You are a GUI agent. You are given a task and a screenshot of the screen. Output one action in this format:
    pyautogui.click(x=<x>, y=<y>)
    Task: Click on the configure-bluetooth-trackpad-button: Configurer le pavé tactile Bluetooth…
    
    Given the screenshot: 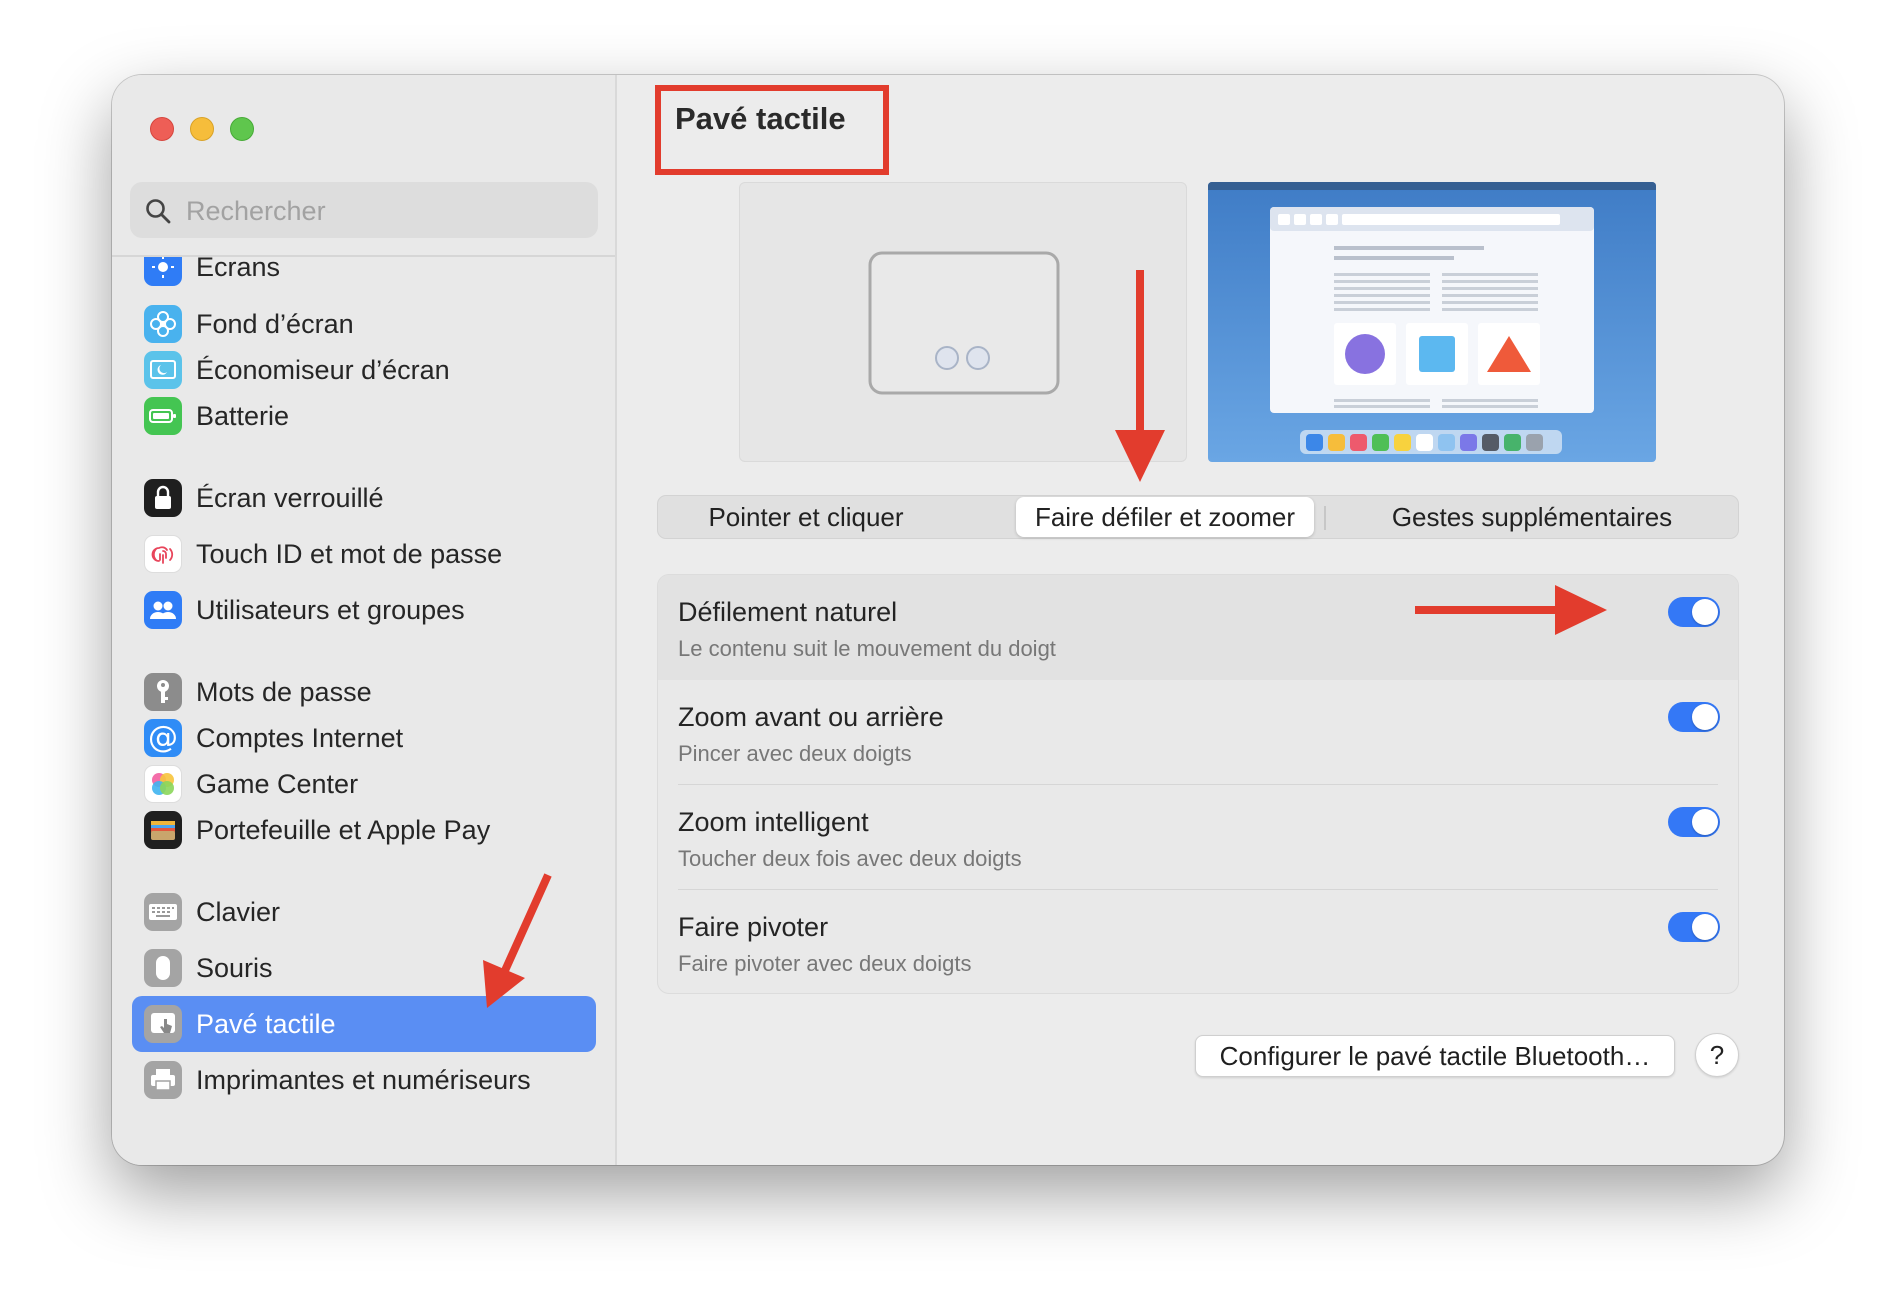 What is the action you would take?
    pyautogui.click(x=1435, y=1056)
    